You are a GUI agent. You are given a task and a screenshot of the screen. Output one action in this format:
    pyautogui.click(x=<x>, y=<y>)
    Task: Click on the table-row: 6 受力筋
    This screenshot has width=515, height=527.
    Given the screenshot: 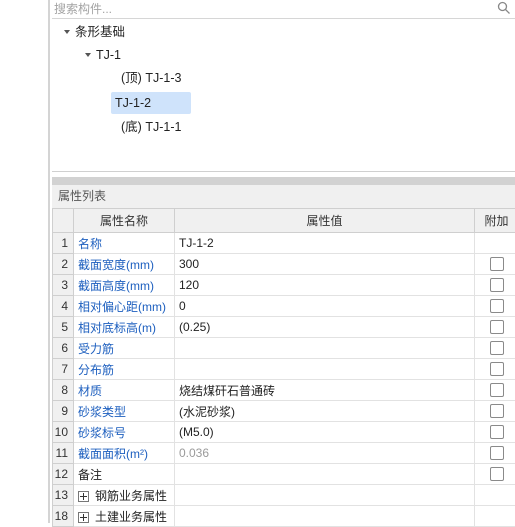 What is the action you would take?
    pyautogui.click(x=284, y=348)
    